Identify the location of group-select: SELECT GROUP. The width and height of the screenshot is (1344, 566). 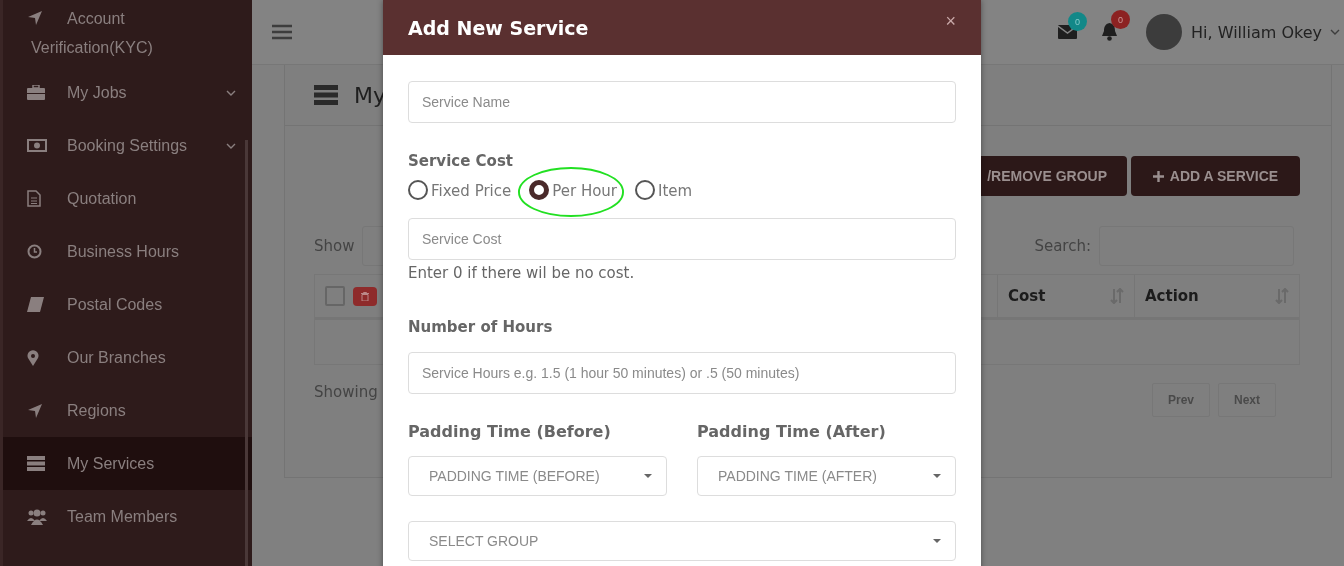
(682, 541).